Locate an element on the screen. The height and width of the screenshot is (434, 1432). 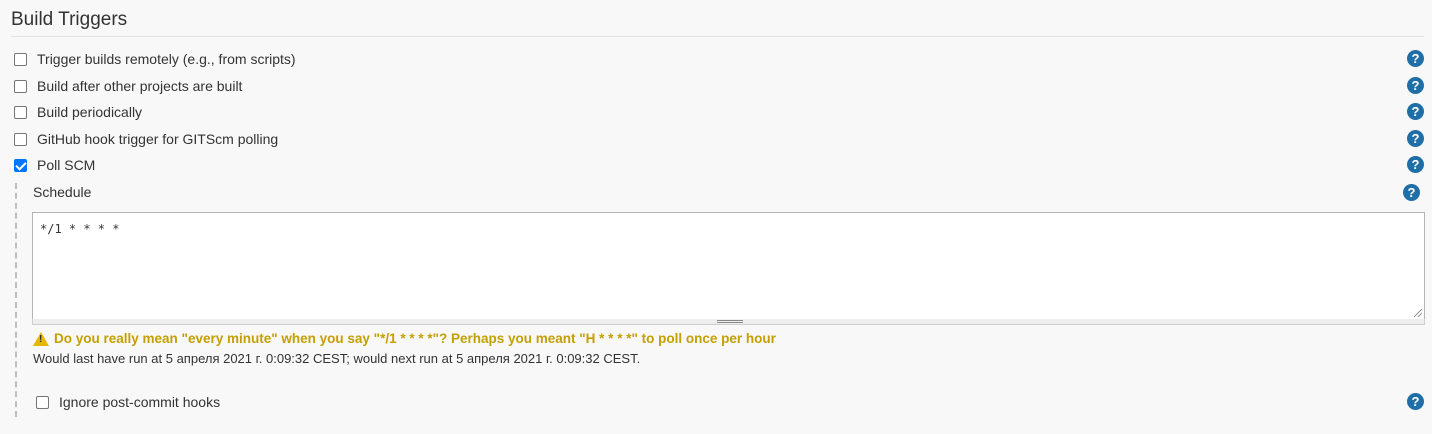
schedule-help-icon: ? is located at coordinates (1411, 192).